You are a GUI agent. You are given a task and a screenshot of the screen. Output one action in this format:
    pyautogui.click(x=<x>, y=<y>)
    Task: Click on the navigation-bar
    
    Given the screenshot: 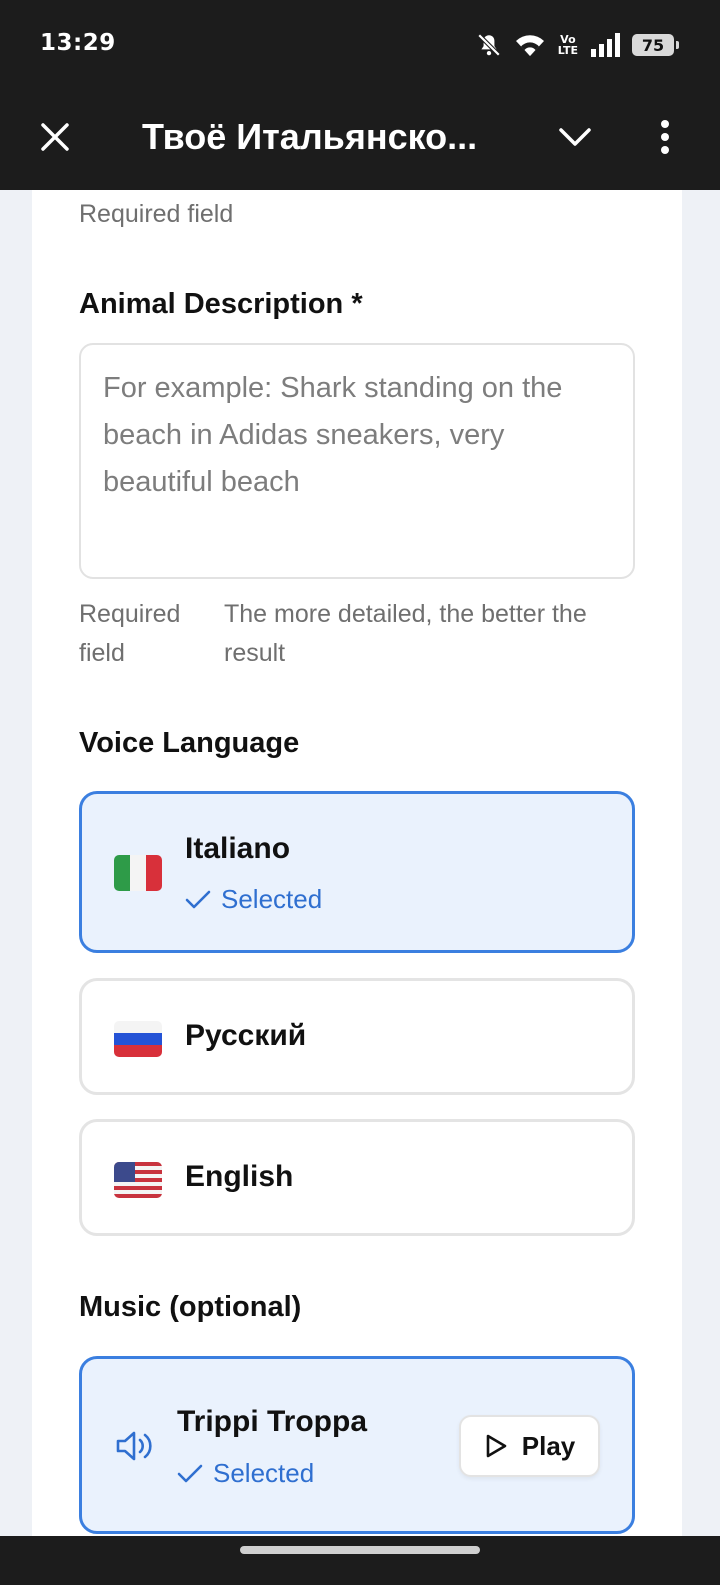 What is the action you would take?
    pyautogui.click(x=360, y=1560)
    